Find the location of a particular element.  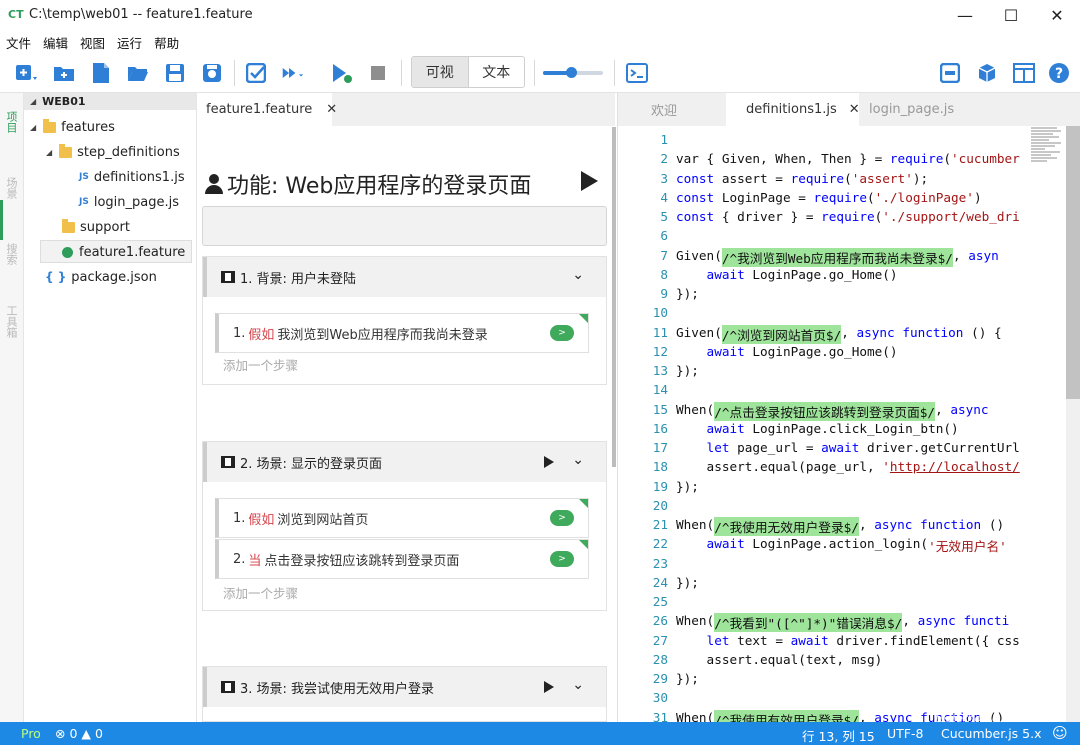

step-row: 1. 假如 我浏览到Web应用程序而我尚未登录 > is located at coordinates (402, 333).